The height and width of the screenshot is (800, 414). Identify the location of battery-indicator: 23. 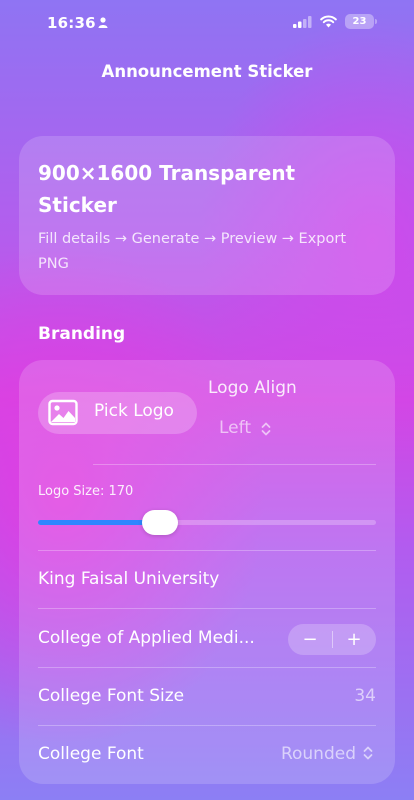
(359, 21).